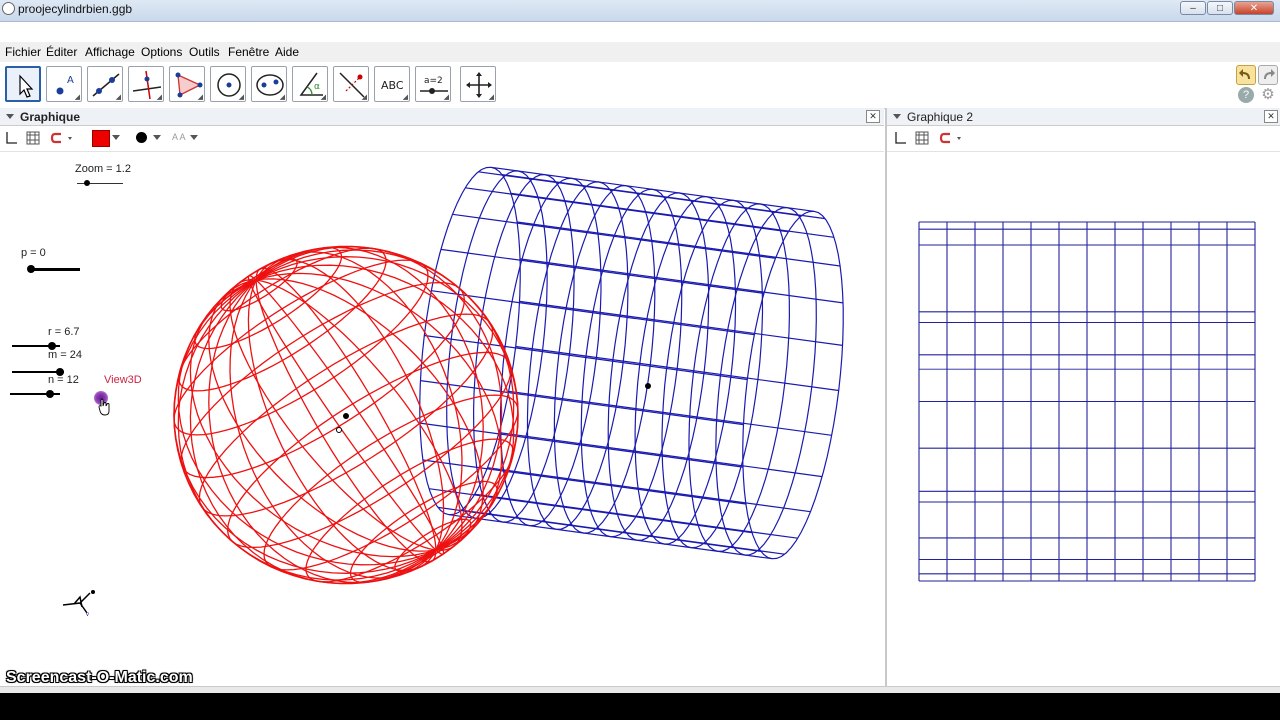  I want to click on graphics2-style-bar, so click(1083, 139).